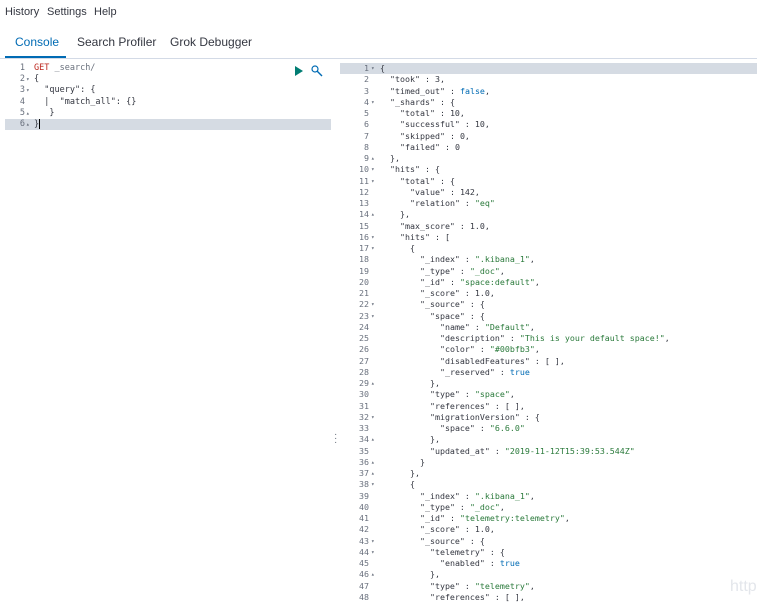  What do you see at coordinates (299, 71) in the screenshot?
I see `play-icon` at bounding box center [299, 71].